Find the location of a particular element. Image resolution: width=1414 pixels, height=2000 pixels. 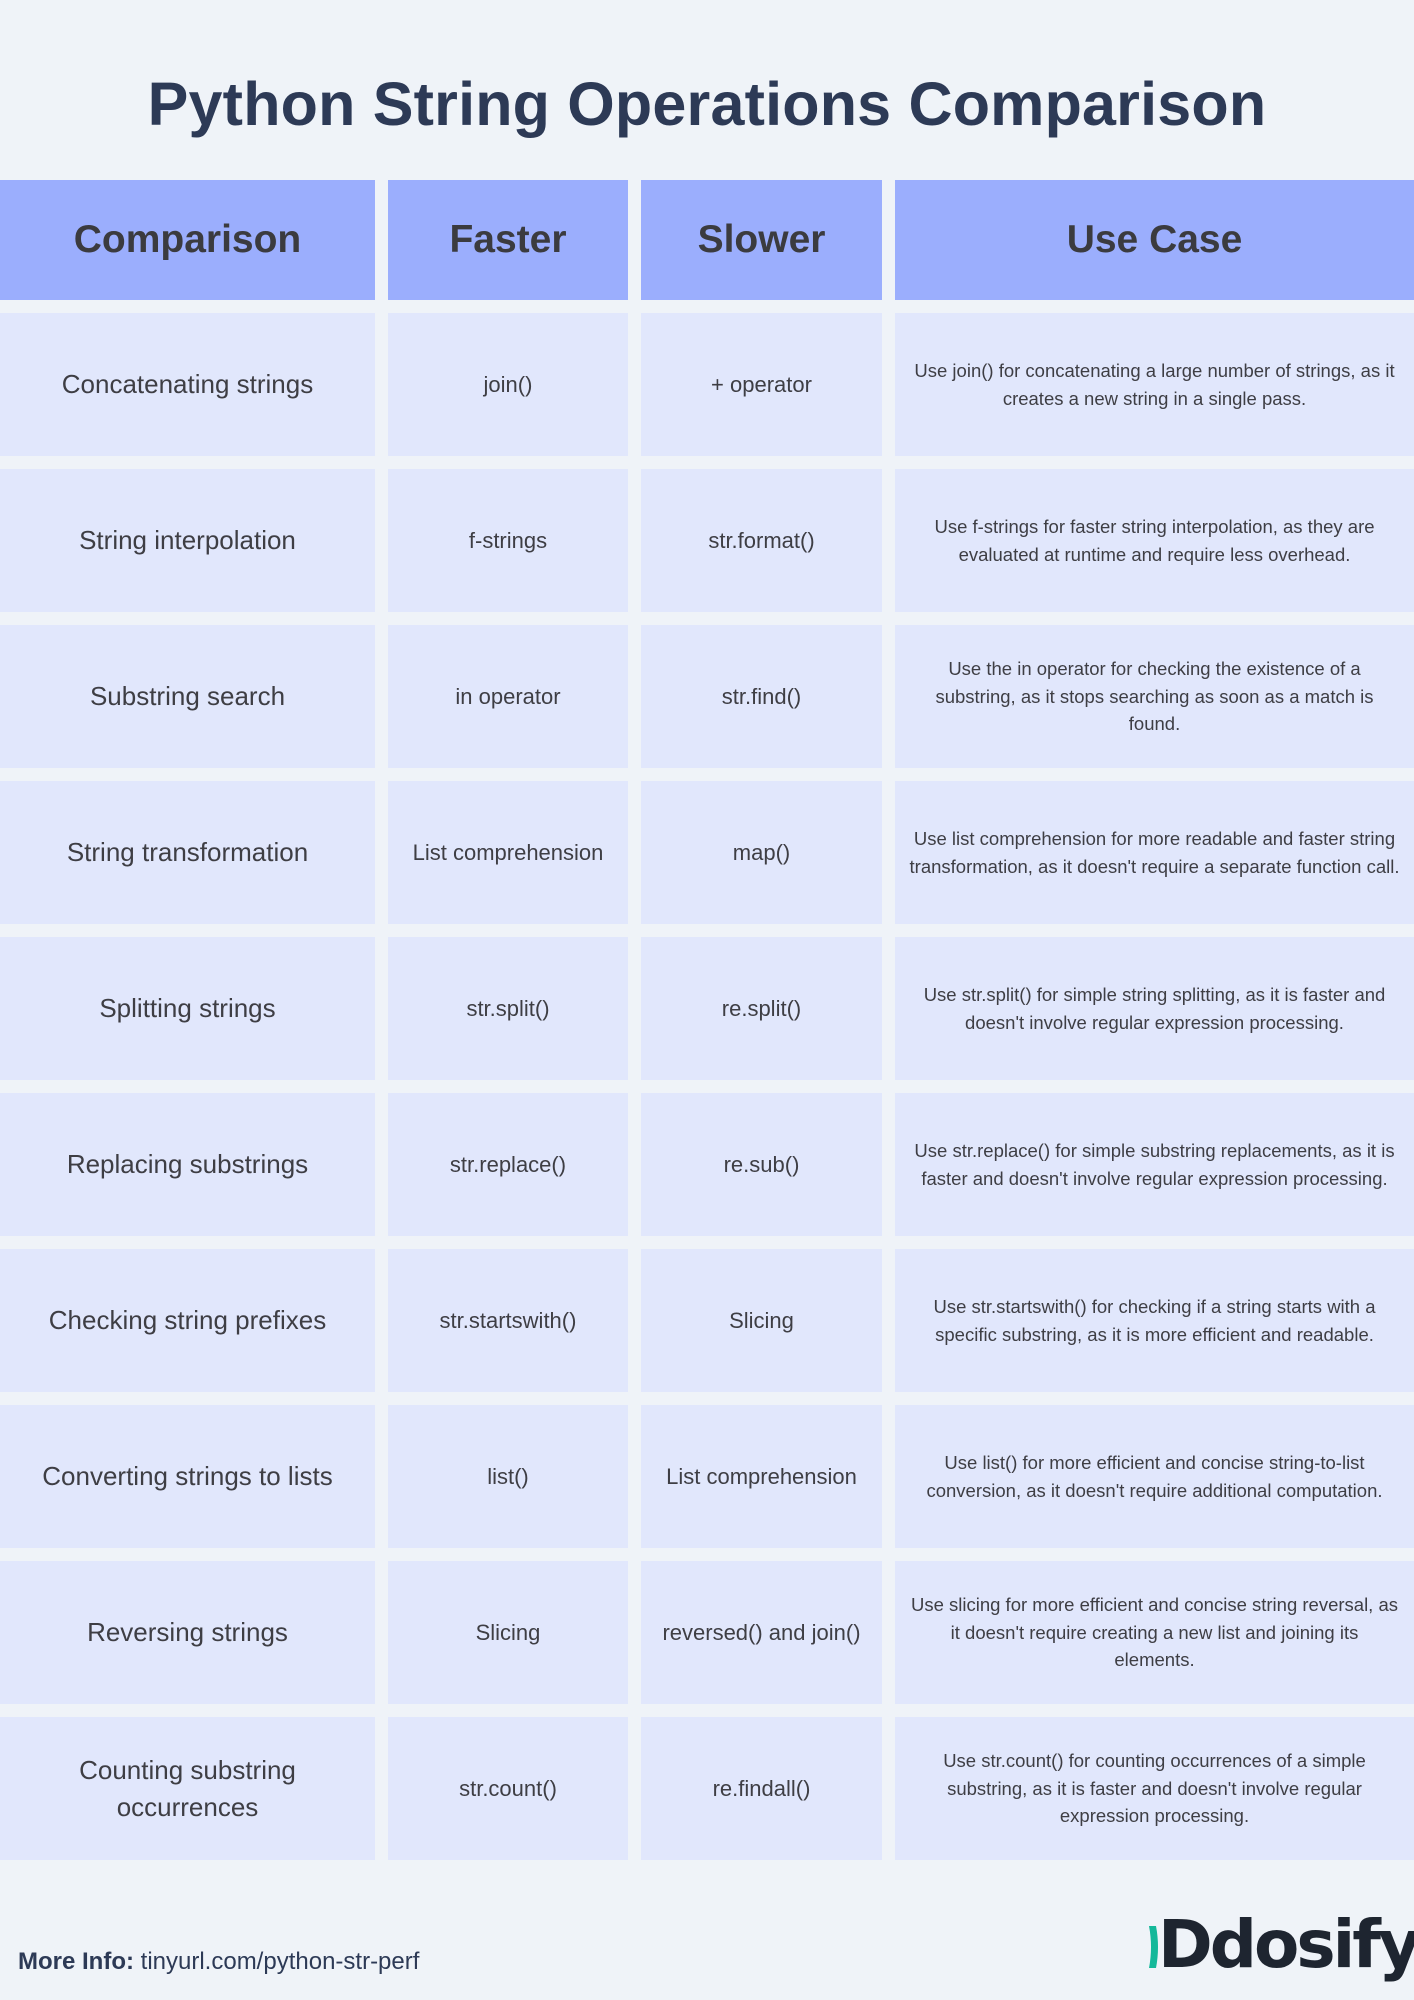

cell-faster: in operator is located at coordinates (508, 696).